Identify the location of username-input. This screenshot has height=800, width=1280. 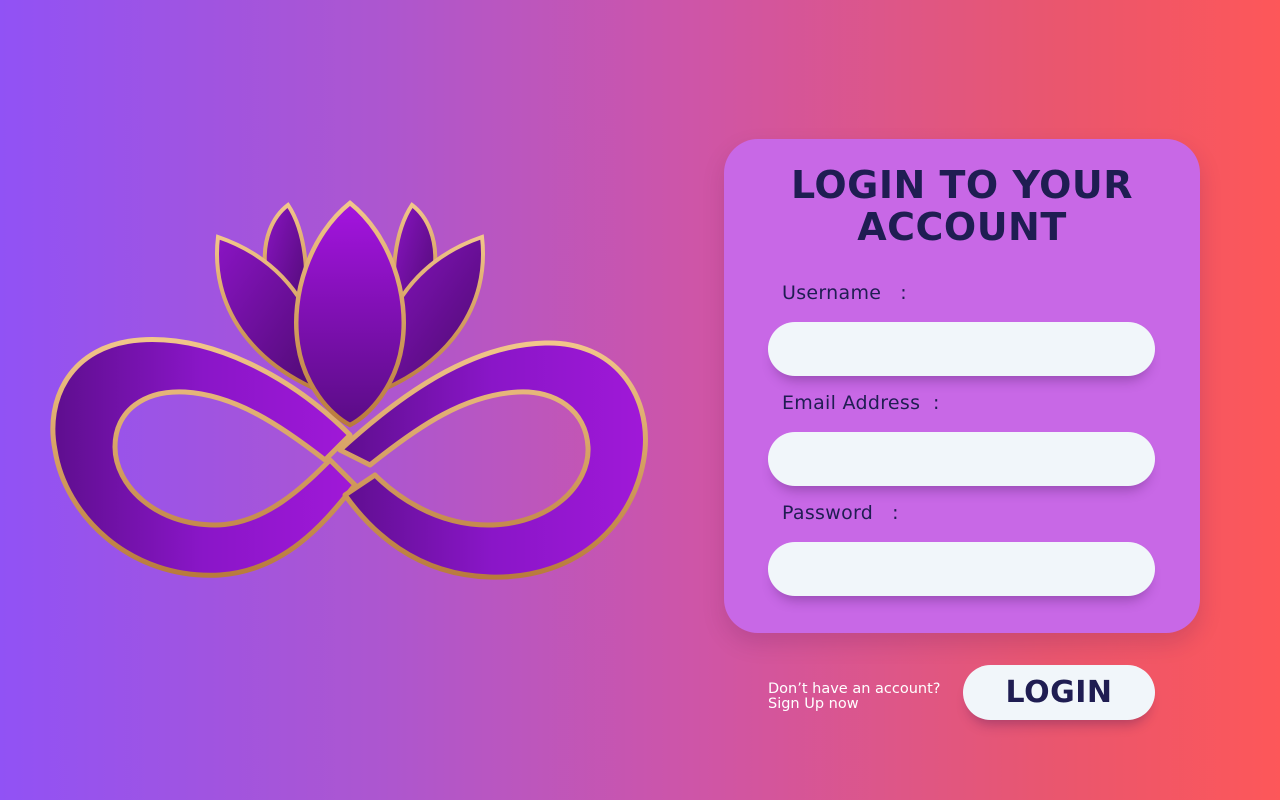
(961, 349).